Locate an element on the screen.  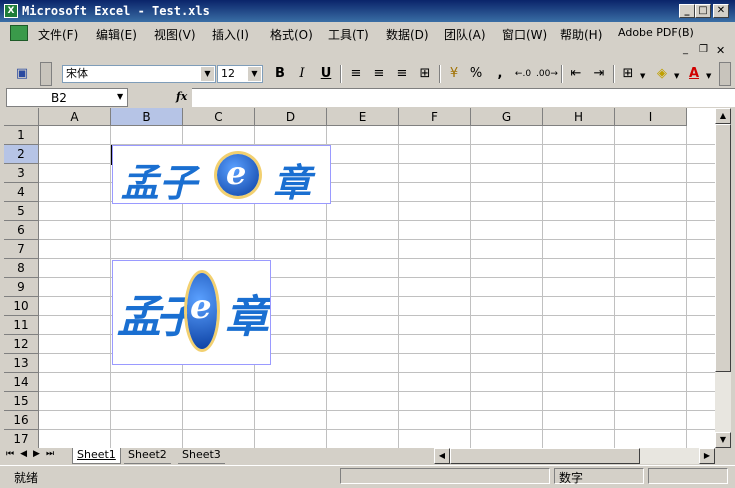
underline-button: U is located at coordinates (326, 74).